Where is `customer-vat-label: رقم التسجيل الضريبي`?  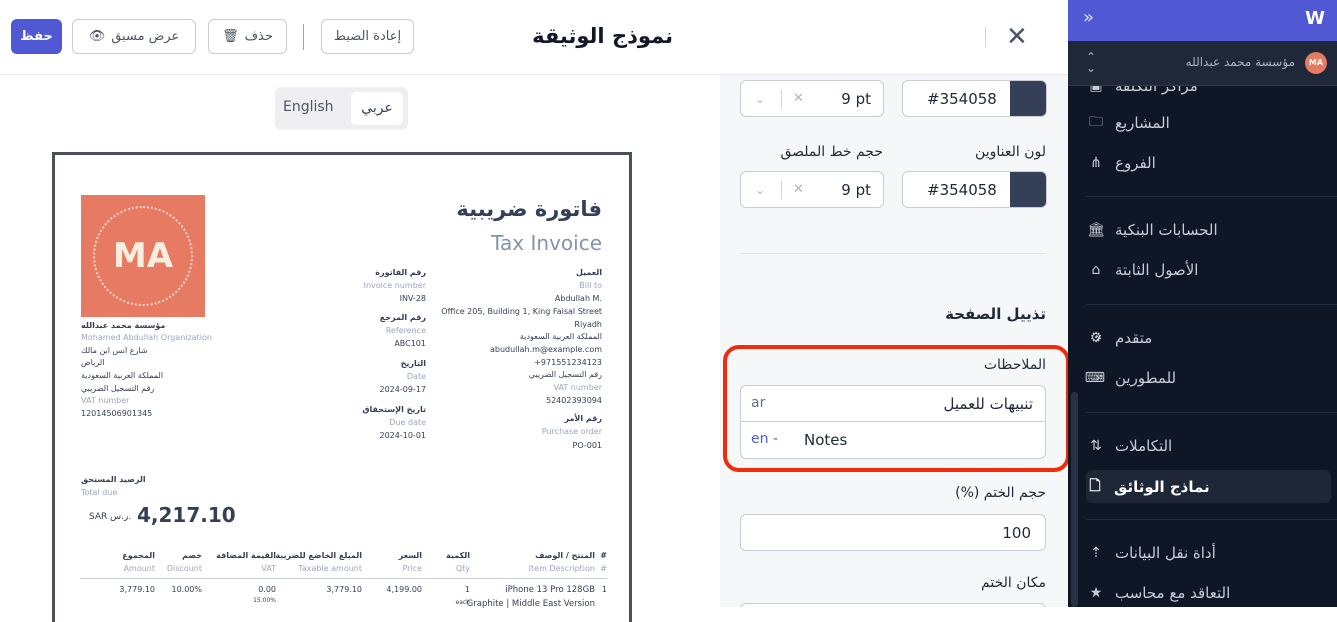
customer-vat-label: رقم التسجيل الضريبي is located at coordinates (565, 374).